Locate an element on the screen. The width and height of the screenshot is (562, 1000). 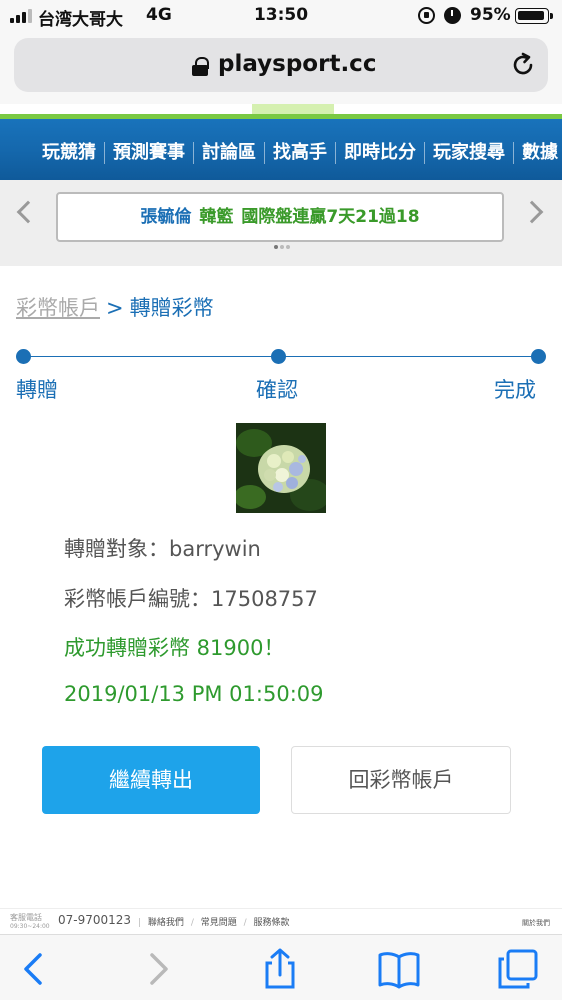
browser-toolbar is located at coordinates (281, 967).